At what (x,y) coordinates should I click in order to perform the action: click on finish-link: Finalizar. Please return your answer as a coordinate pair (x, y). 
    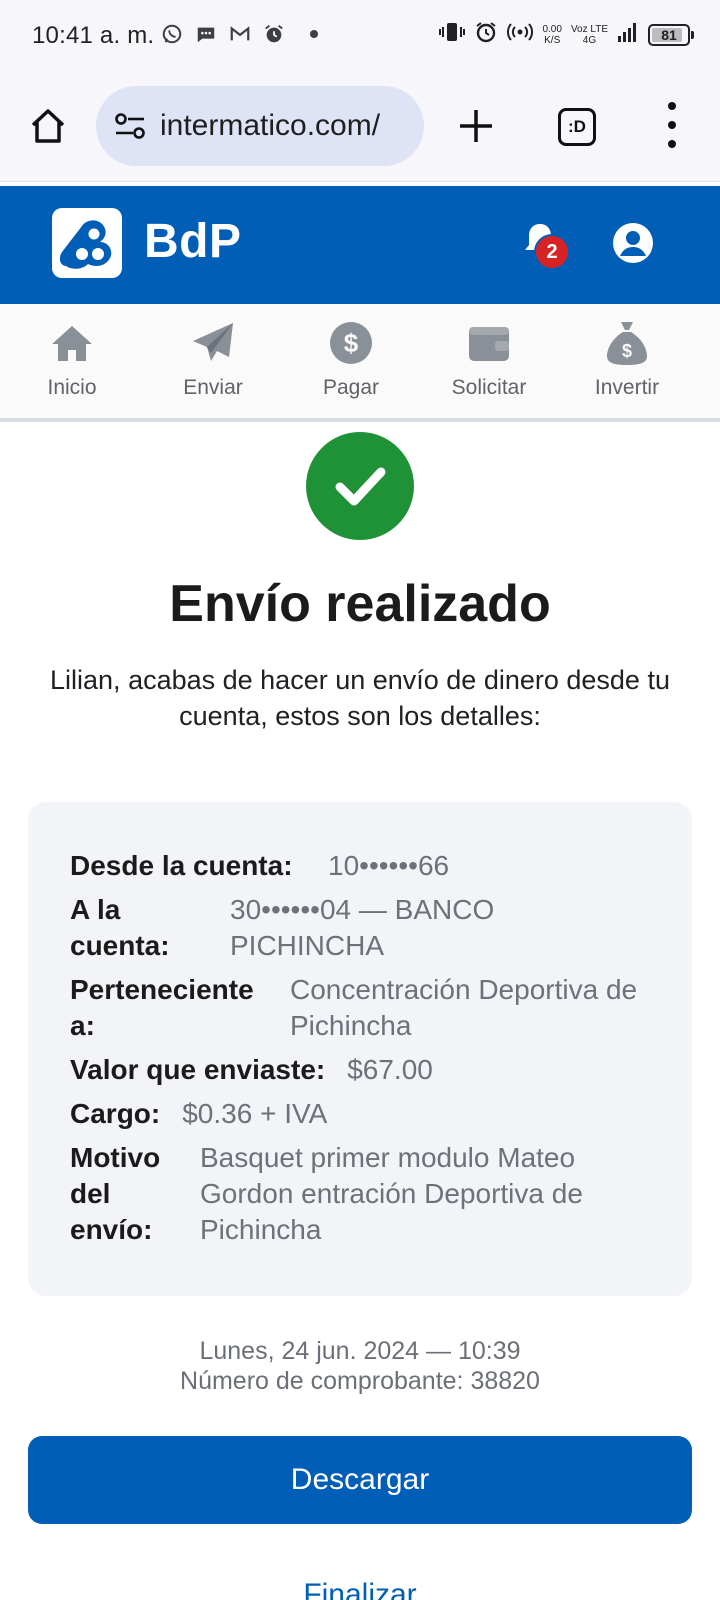
    Looking at the image, I should click on (360, 1589).